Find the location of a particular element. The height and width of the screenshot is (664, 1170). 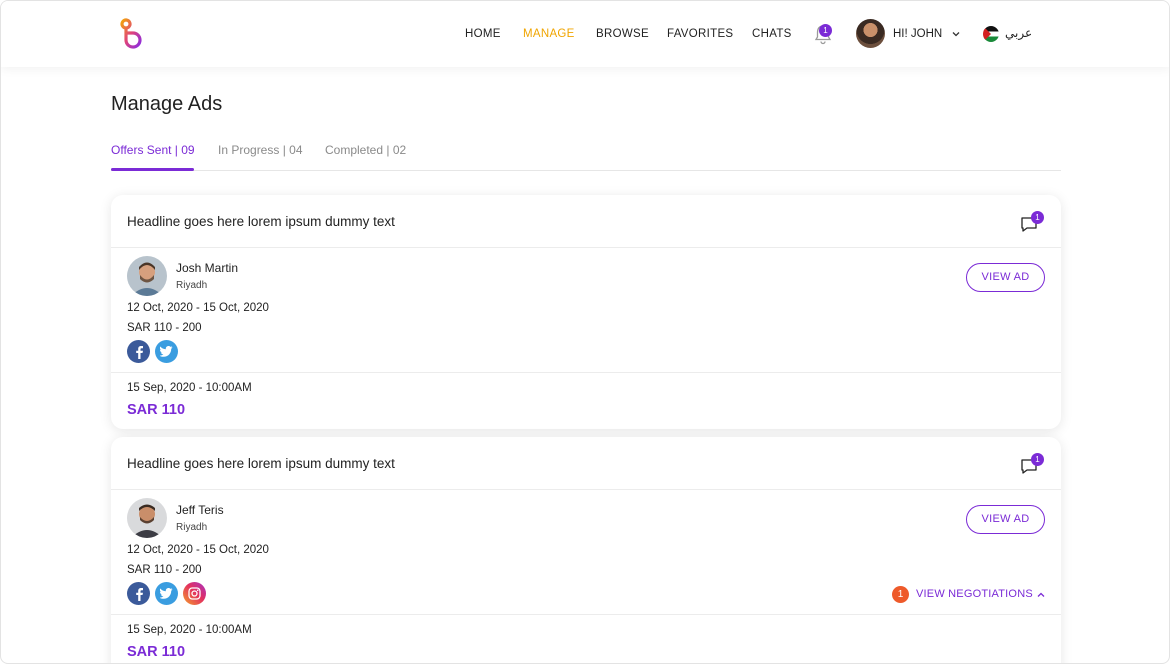

tab-offers-sent: Offers Sent | 09 is located at coordinates (153, 150).